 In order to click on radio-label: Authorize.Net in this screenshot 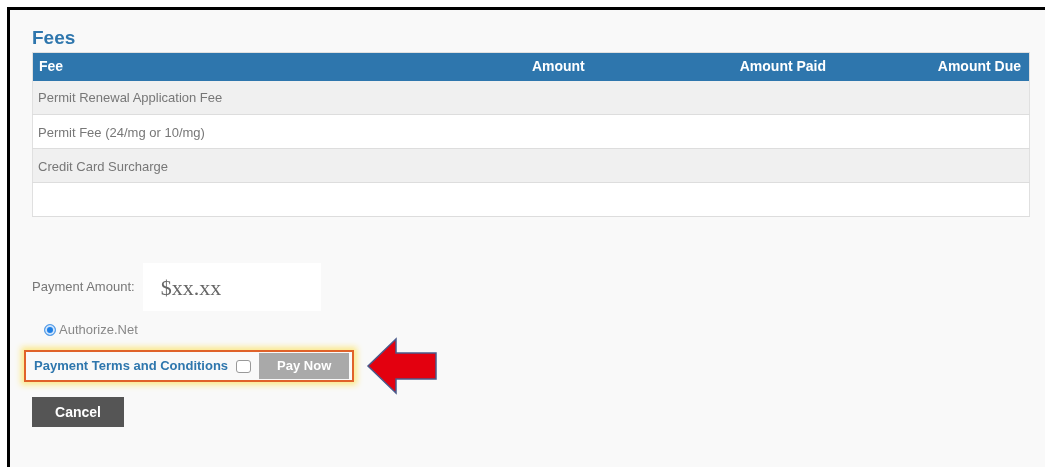, I will do `click(98, 330)`.